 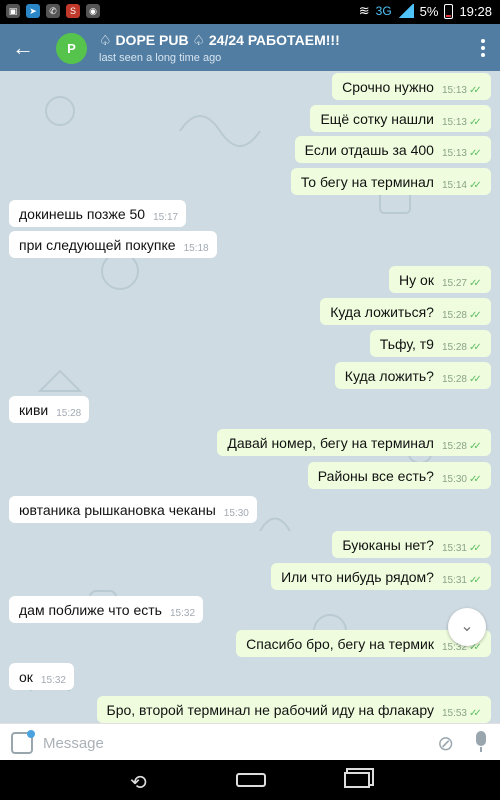 I want to click on message-text: Куда ложить?, so click(x=389, y=375).